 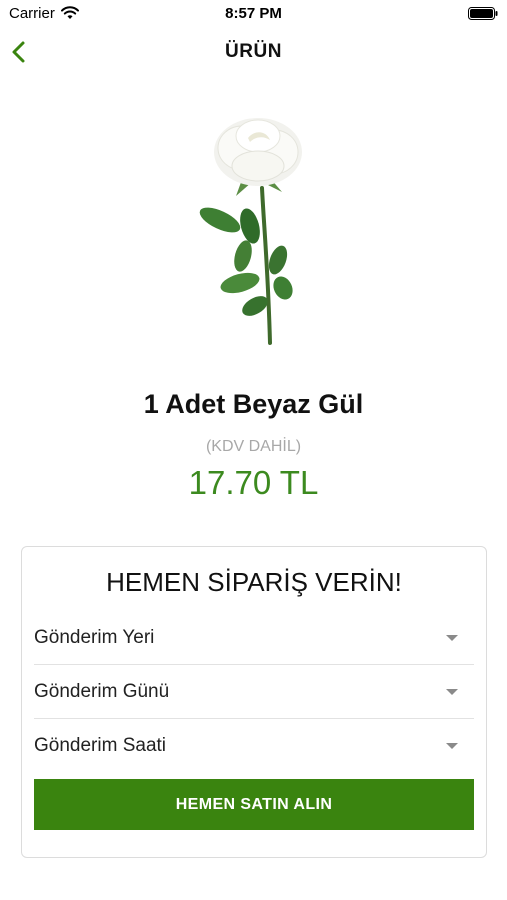 What do you see at coordinates (253, 404) in the screenshot?
I see `product-name: 1 Adet Beyaz Gül` at bounding box center [253, 404].